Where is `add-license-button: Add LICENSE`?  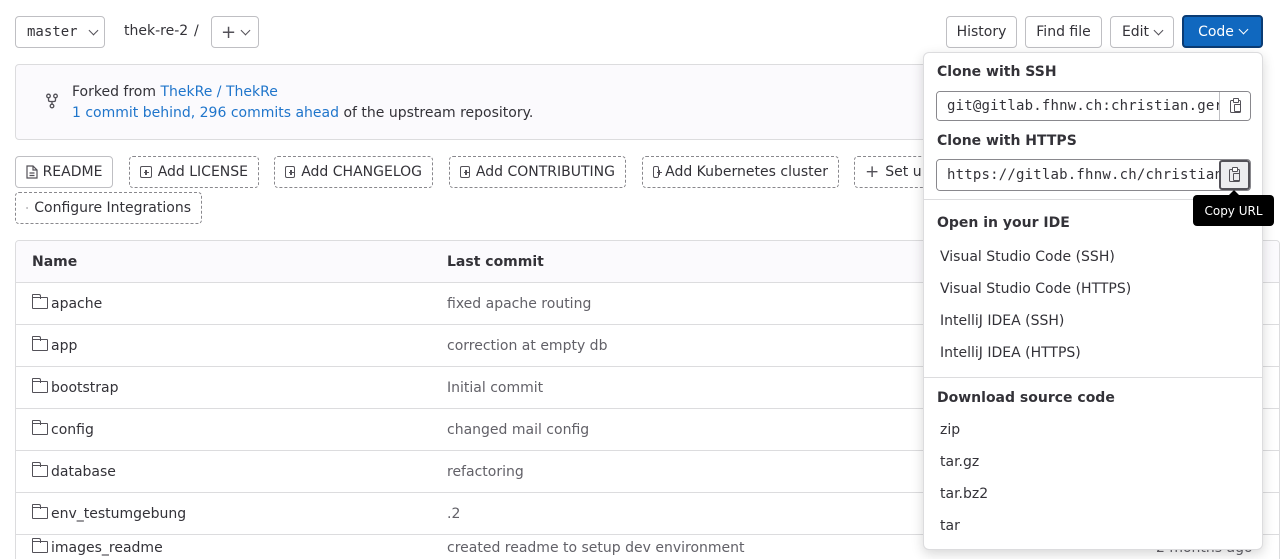 add-license-button: Add LICENSE is located at coordinates (194, 172).